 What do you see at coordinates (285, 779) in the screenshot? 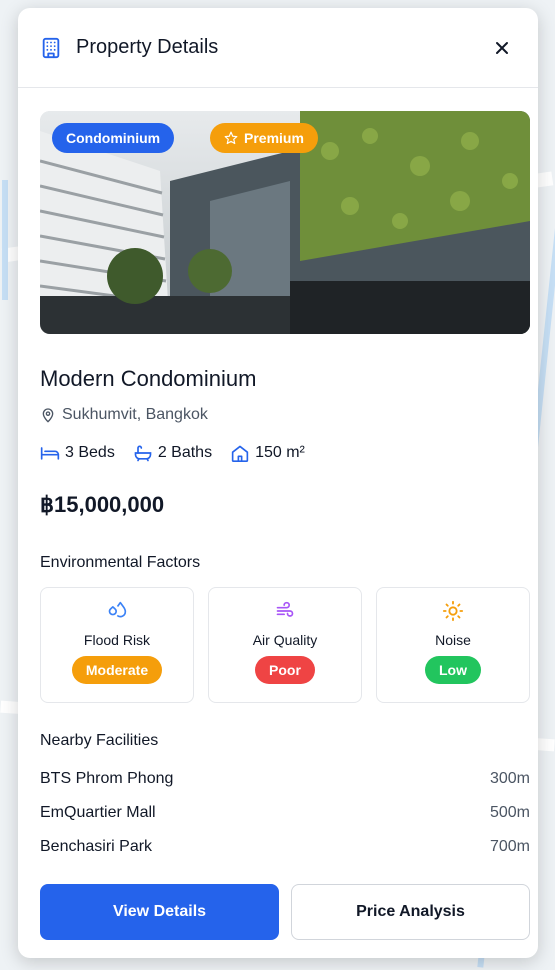
I see `facility-row: BTS Phrom Phong 300m` at bounding box center [285, 779].